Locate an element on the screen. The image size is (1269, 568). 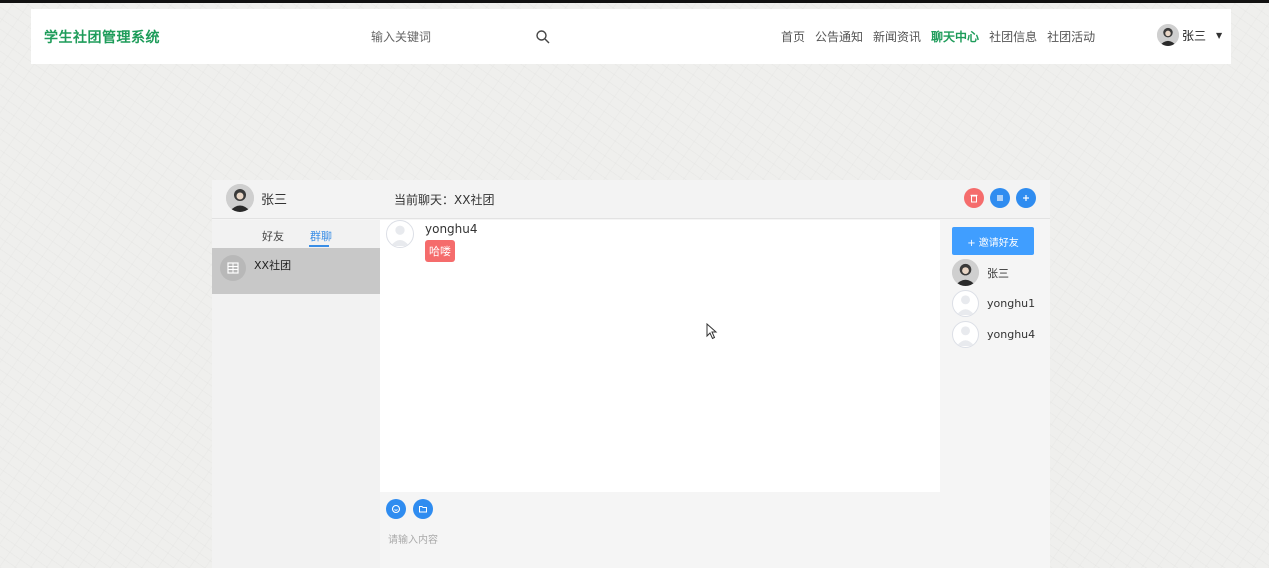
tab-indicator is located at coordinates (319, 246).